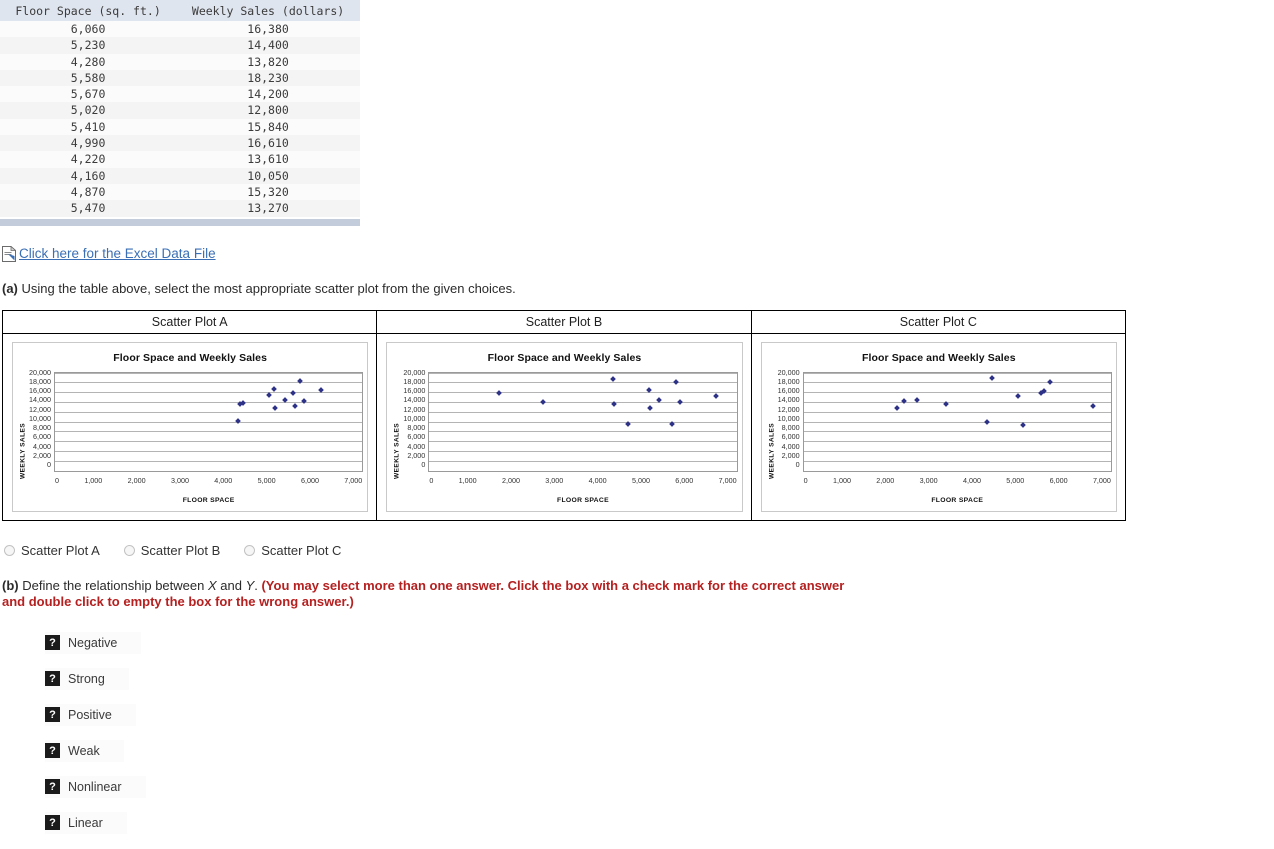 This screenshot has height=849, width=1274. I want to click on relationship-option-strong: ? Strong, so click(87, 678).